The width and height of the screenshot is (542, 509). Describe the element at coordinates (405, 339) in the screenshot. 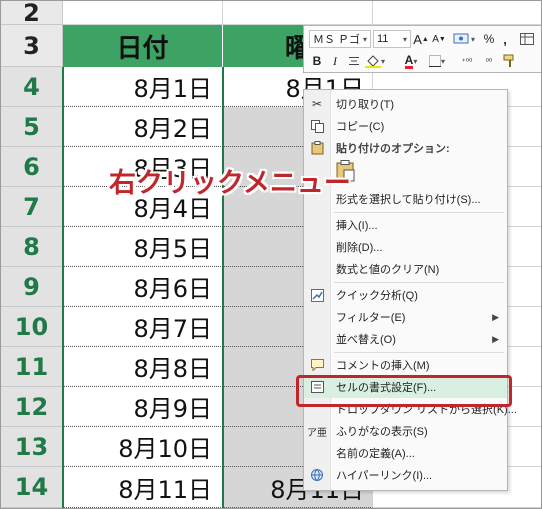

I see `menu-item-sort: 並べ替え(O) ▶` at that location.